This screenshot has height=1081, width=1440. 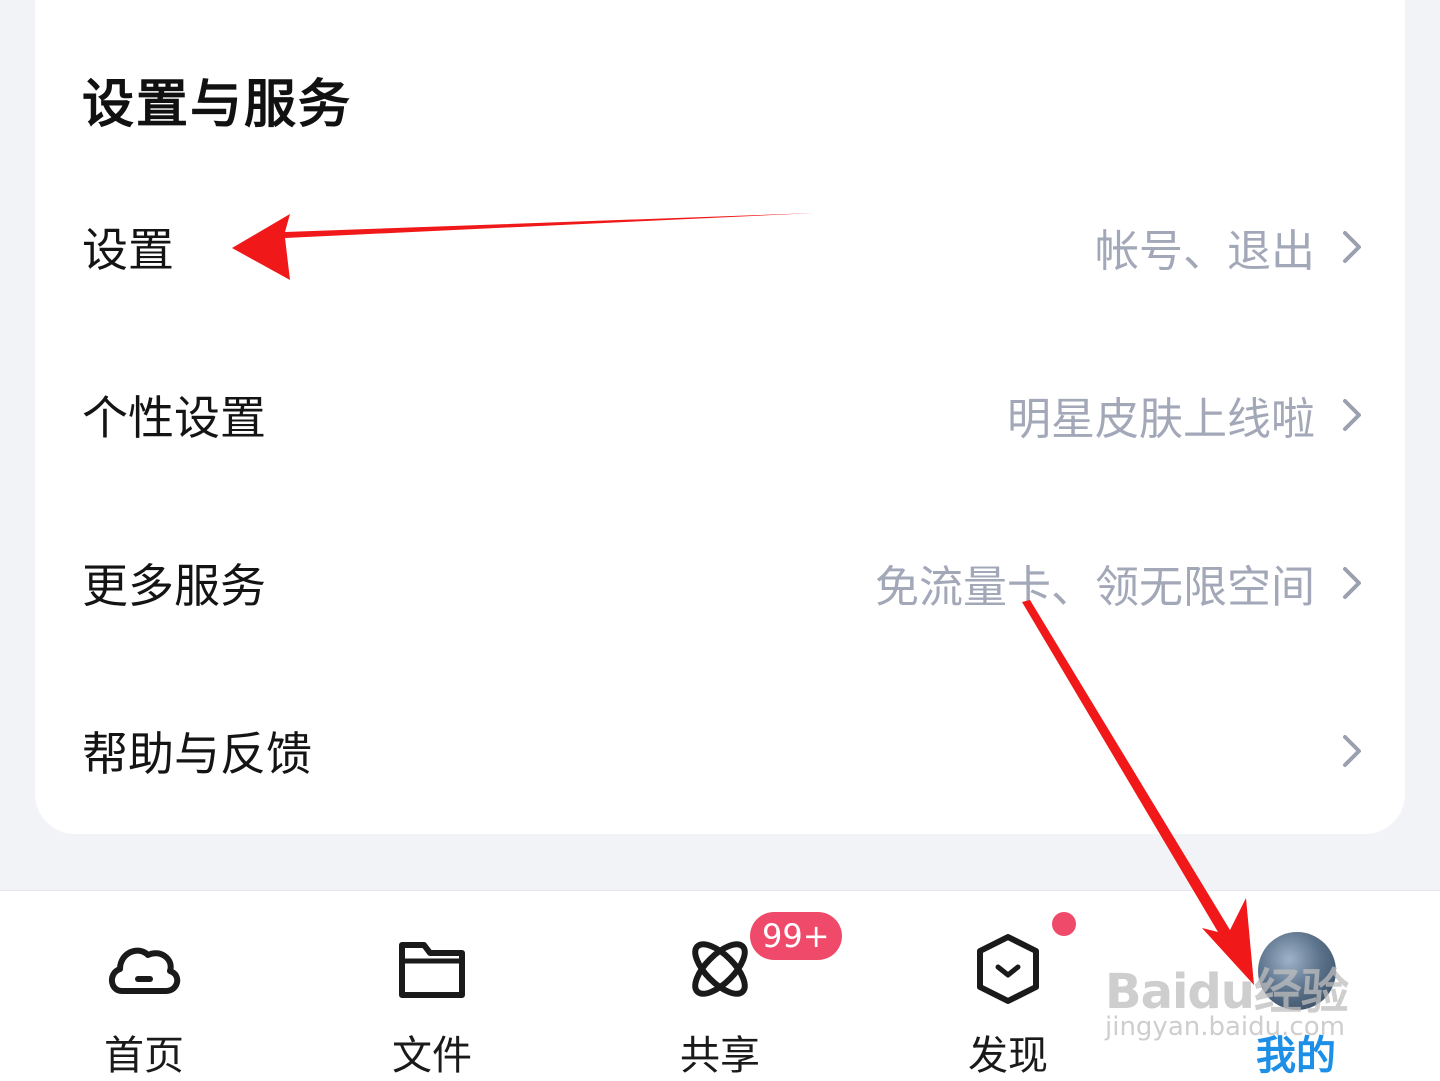 I want to click on watermark-url: jingyan.baidu.com, so click(x=1225, y=1027).